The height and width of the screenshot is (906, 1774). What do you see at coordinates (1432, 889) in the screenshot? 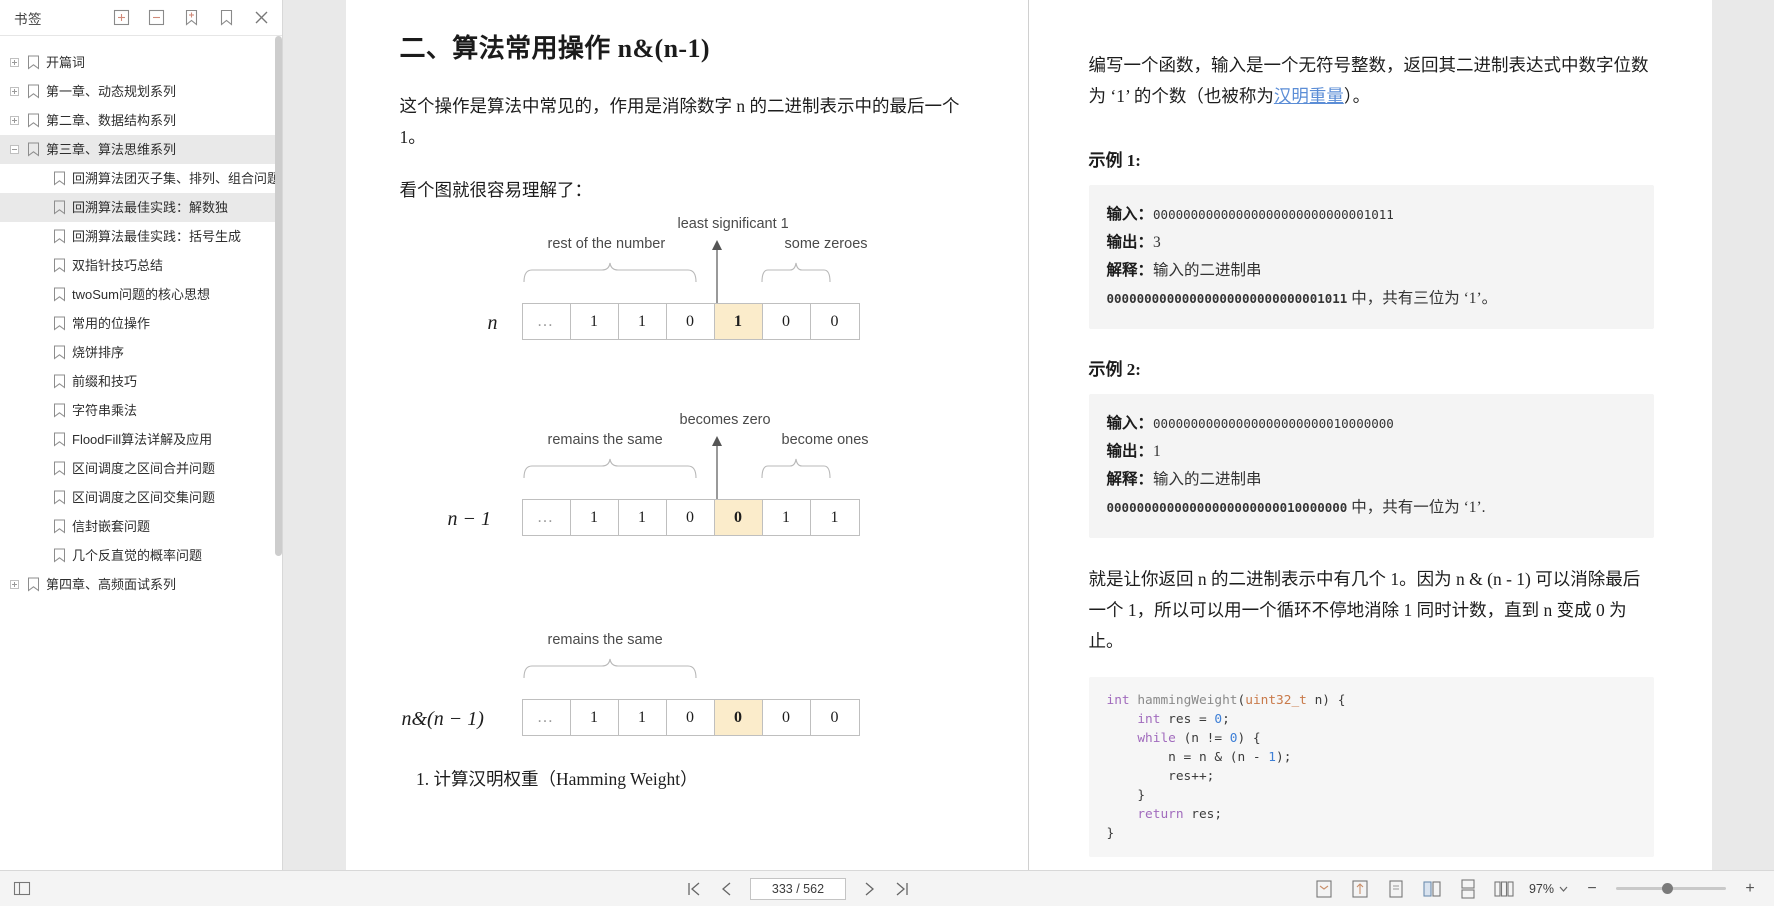
I see `facing-page-icon` at bounding box center [1432, 889].